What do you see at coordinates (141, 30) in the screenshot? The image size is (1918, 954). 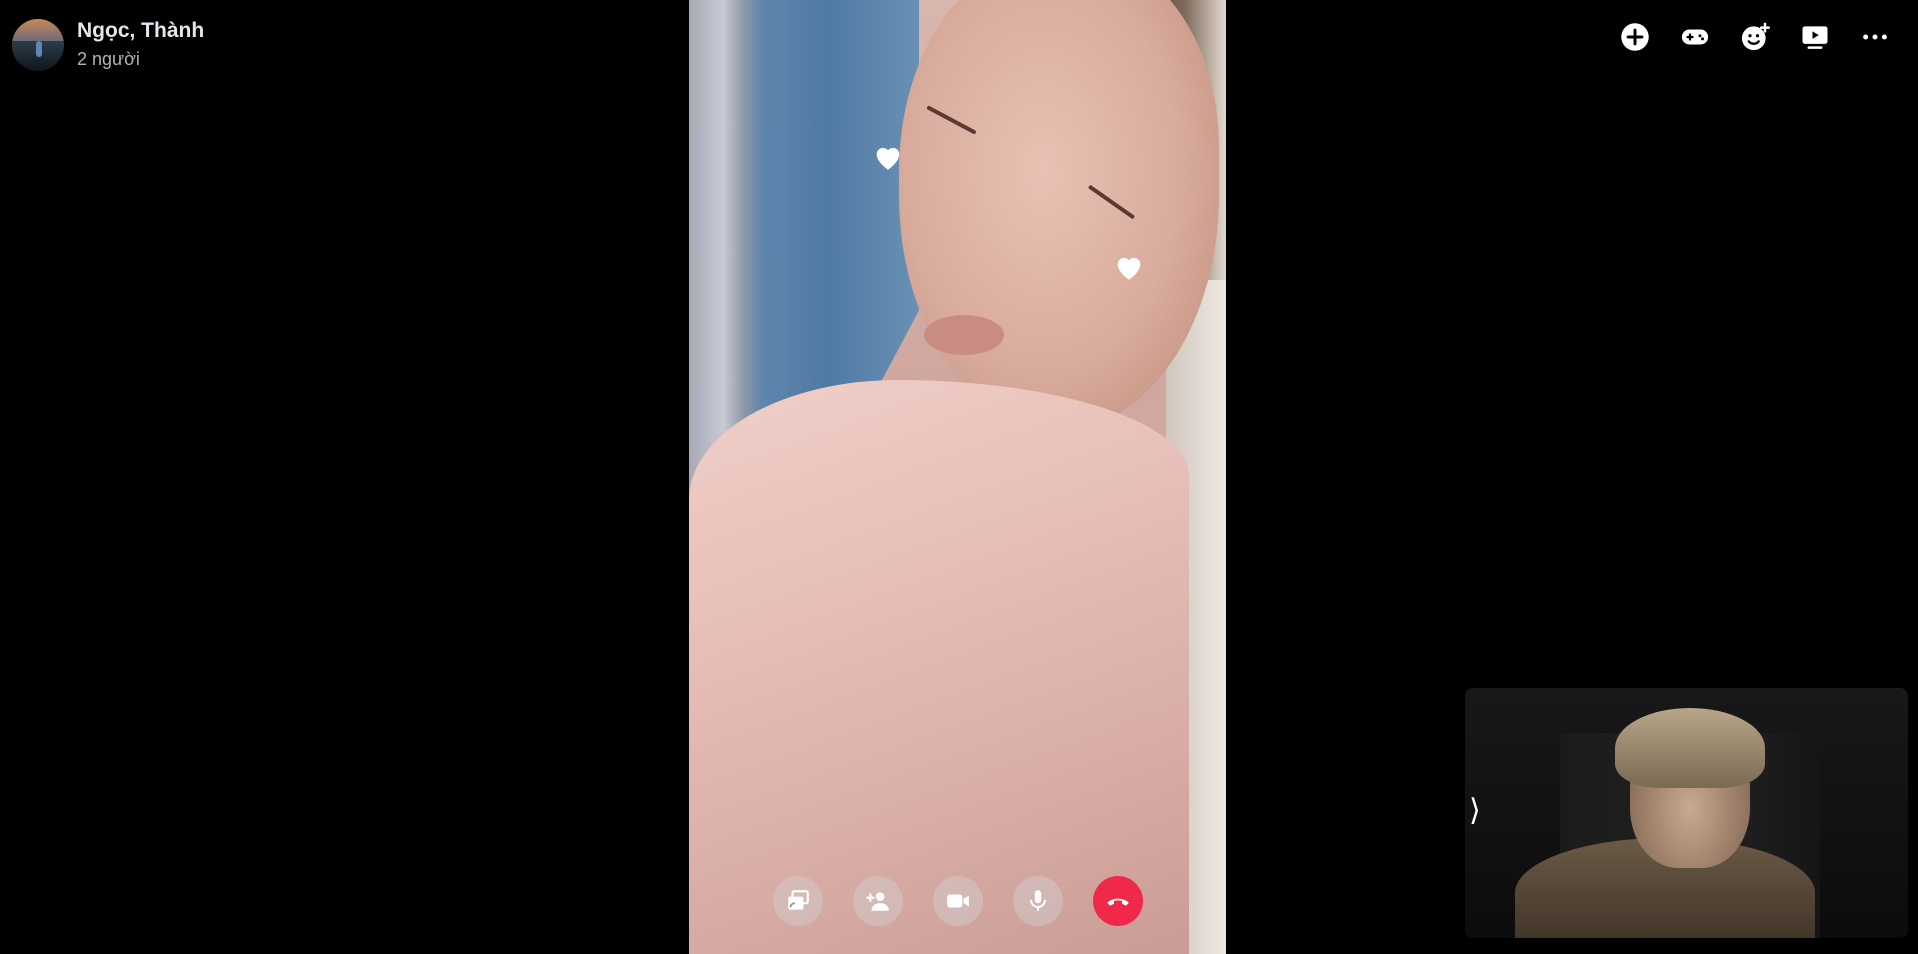 I see `call-title: Ngọc, Thành` at bounding box center [141, 30].